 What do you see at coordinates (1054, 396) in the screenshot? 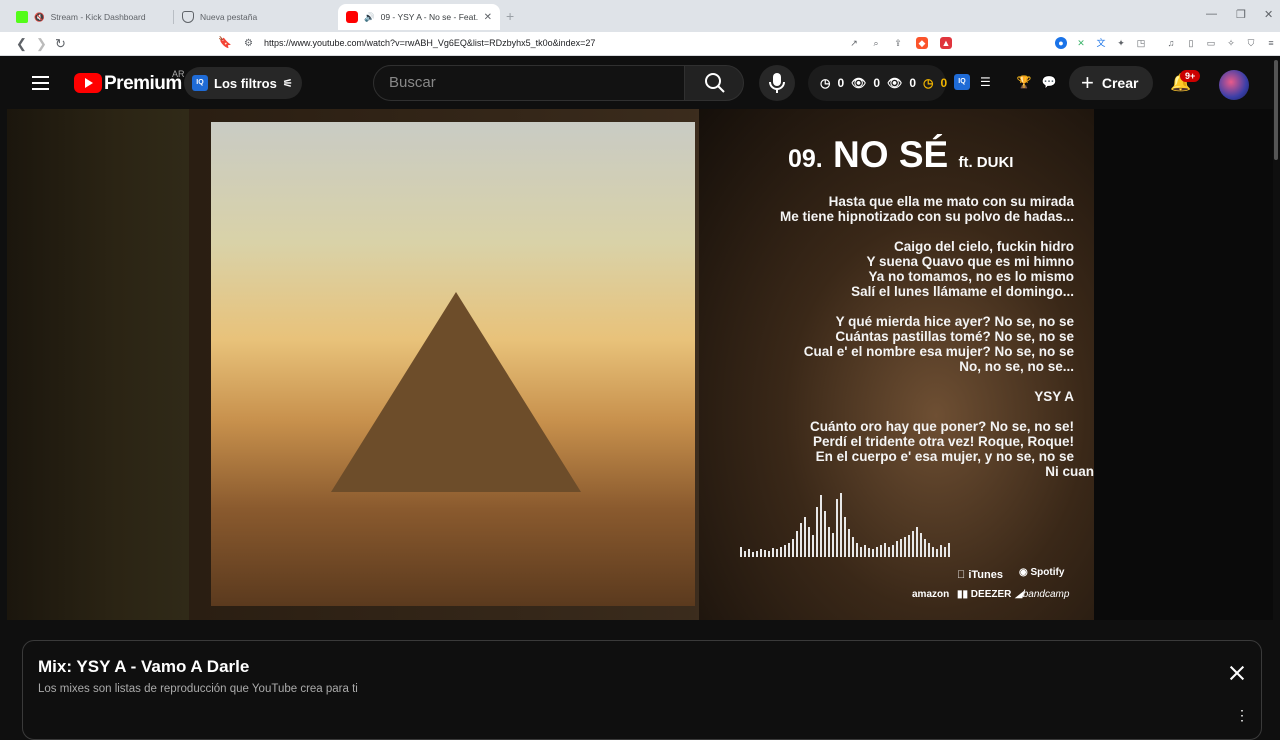
I see `lyric-line: YSY A` at bounding box center [1054, 396].